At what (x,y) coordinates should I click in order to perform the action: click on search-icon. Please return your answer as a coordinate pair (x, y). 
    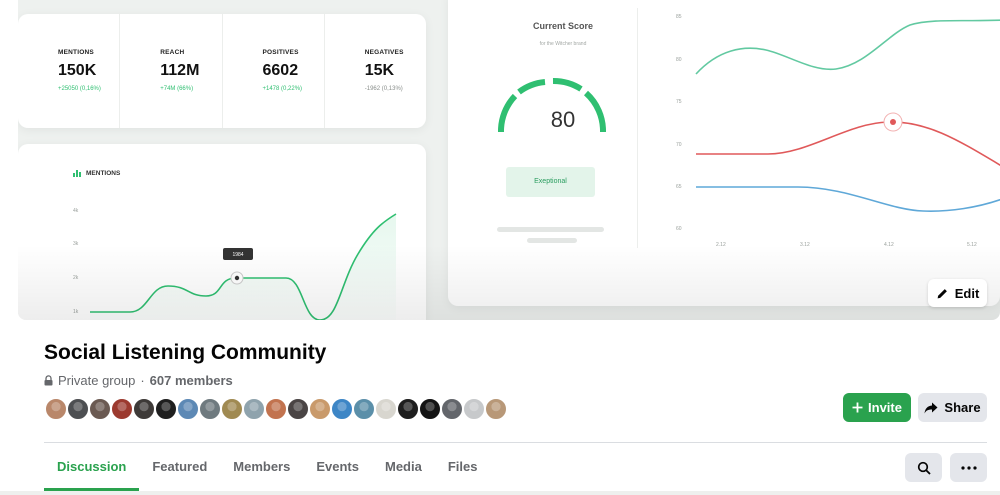
    Looking at the image, I should click on (924, 468).